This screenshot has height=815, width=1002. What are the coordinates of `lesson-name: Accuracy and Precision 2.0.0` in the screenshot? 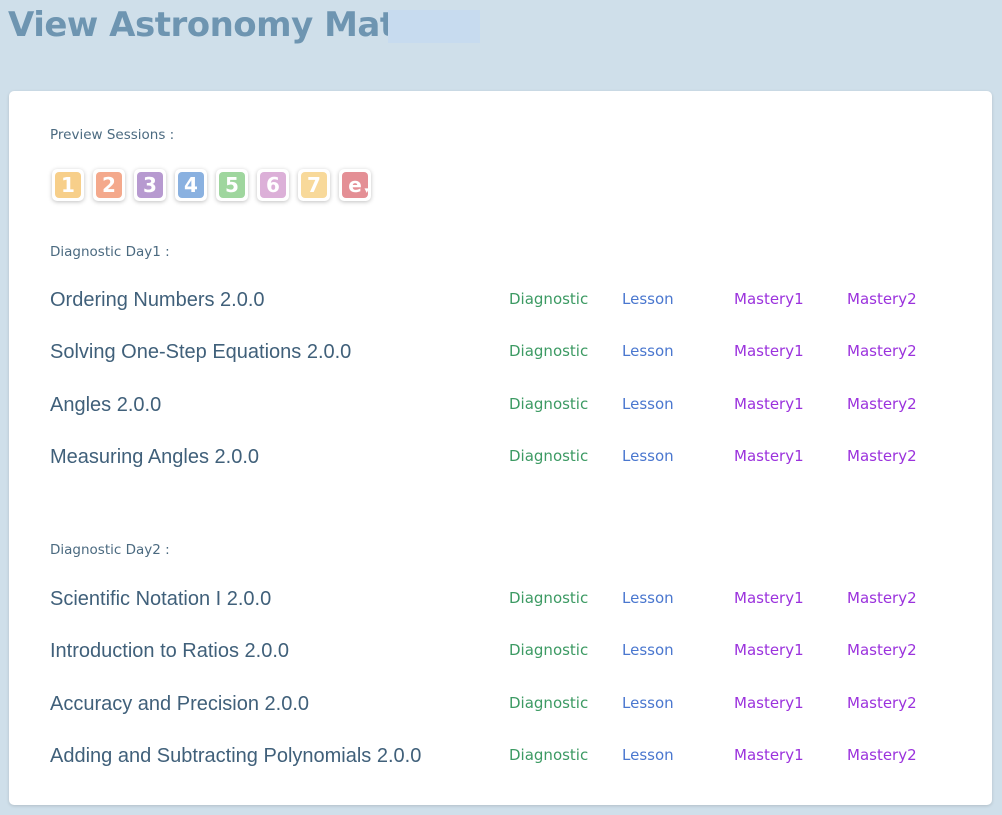 It's located at (180, 704).